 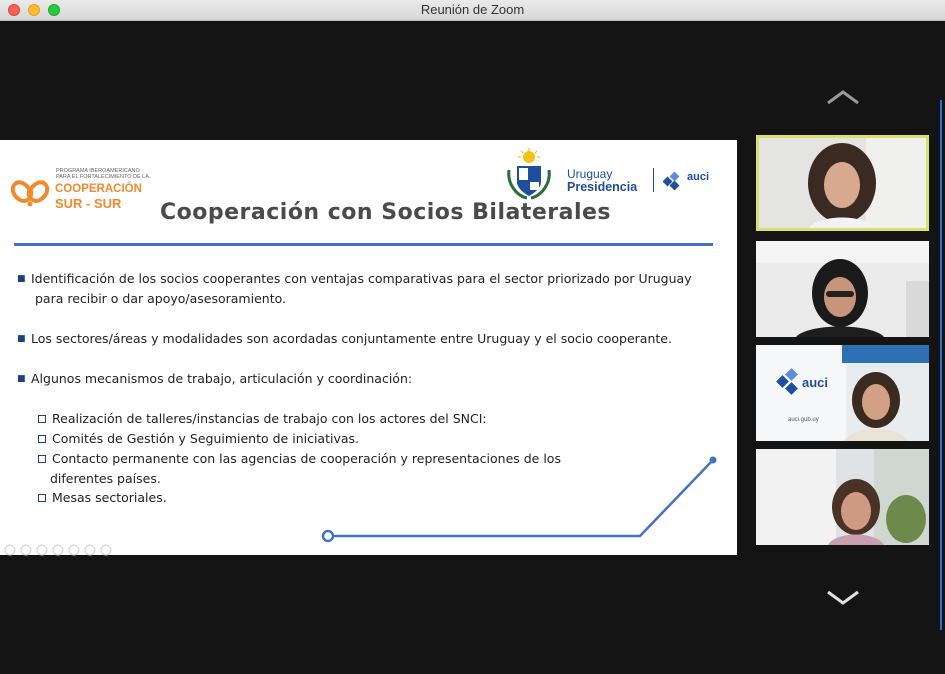 I want to click on program-name-line-3: COOPERACIÓN, so click(x=98, y=189).